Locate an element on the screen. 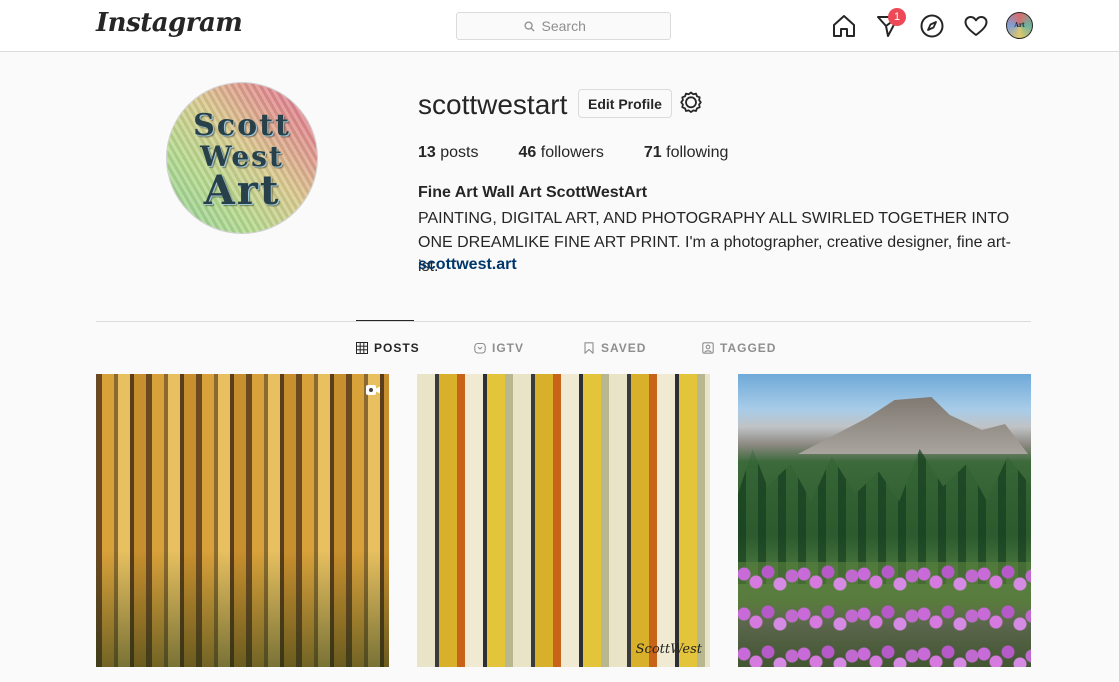 This screenshot has height=682, width=1119. following-count-label: following is located at coordinates (697, 152).